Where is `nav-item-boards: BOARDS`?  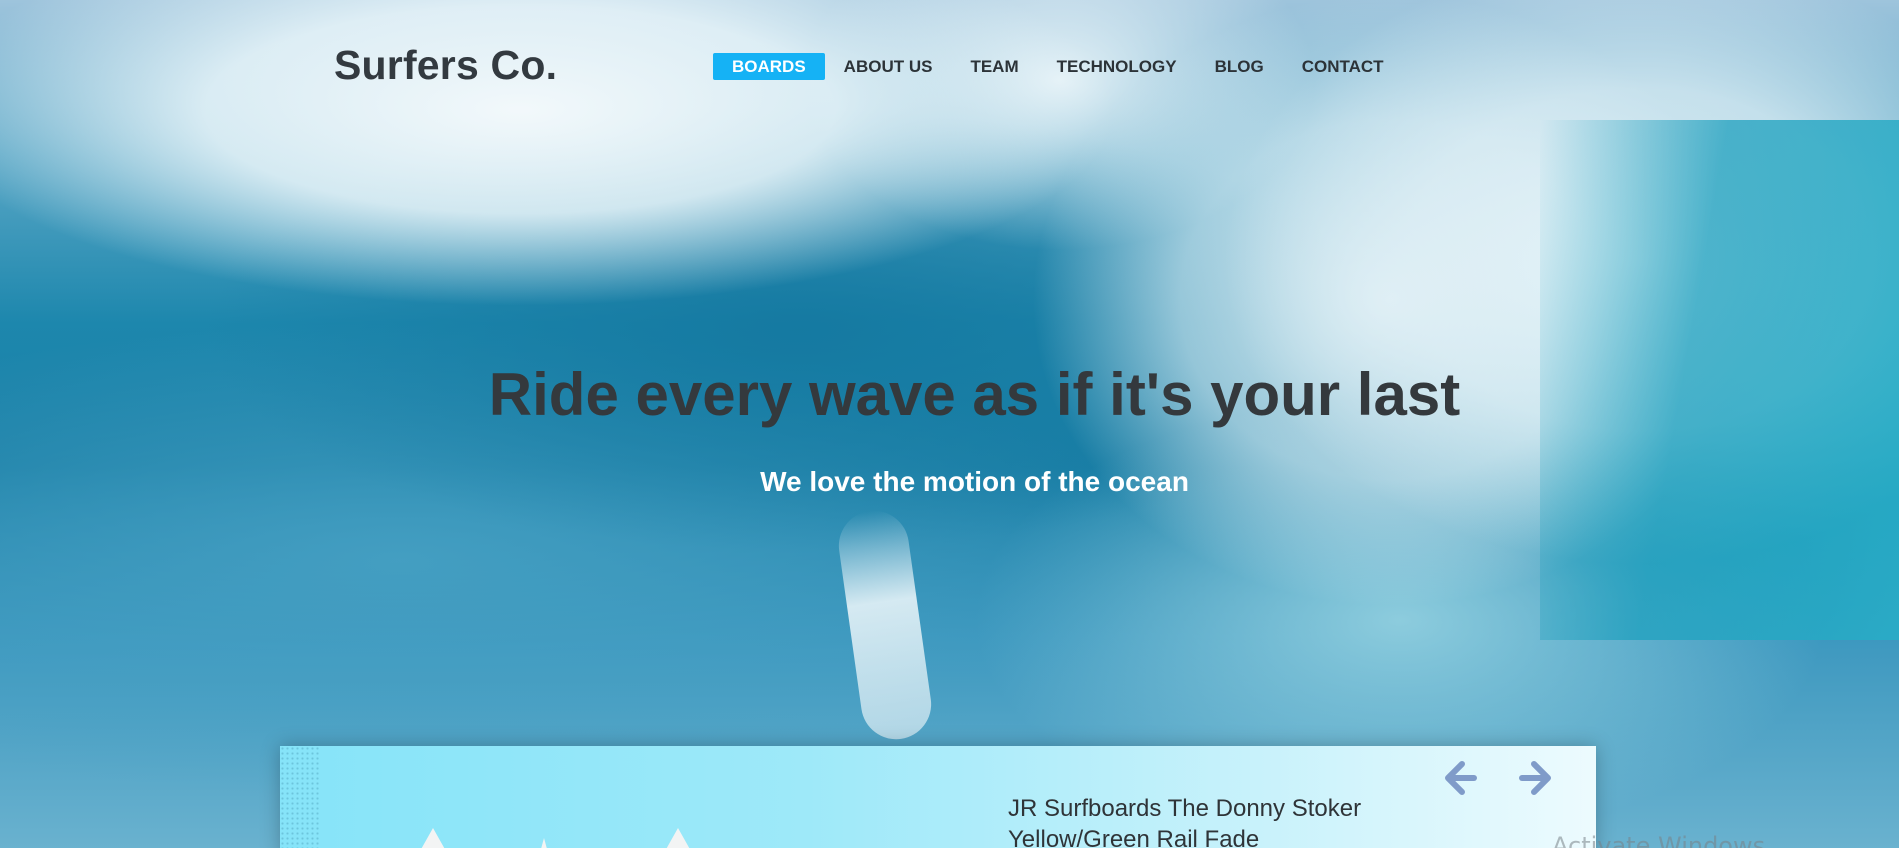
nav-item-boards: BOARDS is located at coordinates (769, 66).